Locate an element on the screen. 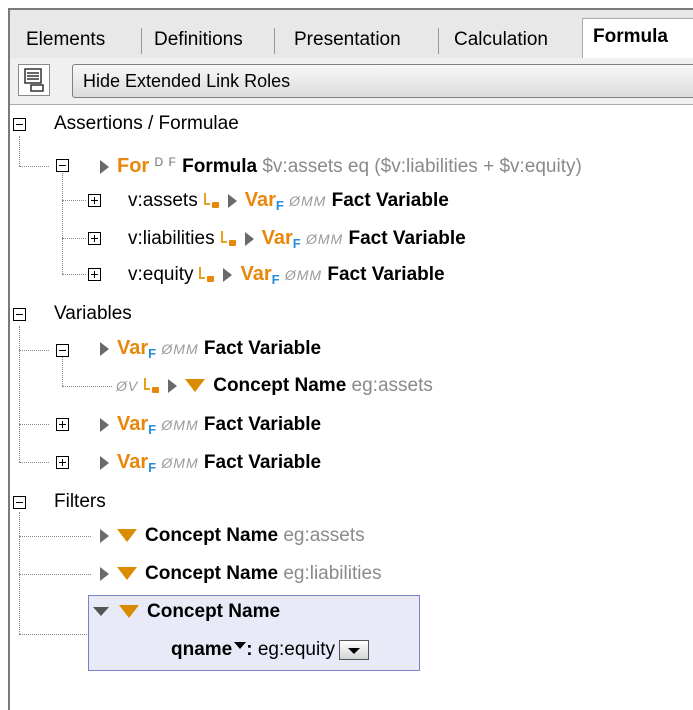  filter-arc-node: ØV Concept Name eg:assets is located at coordinates (274, 386).